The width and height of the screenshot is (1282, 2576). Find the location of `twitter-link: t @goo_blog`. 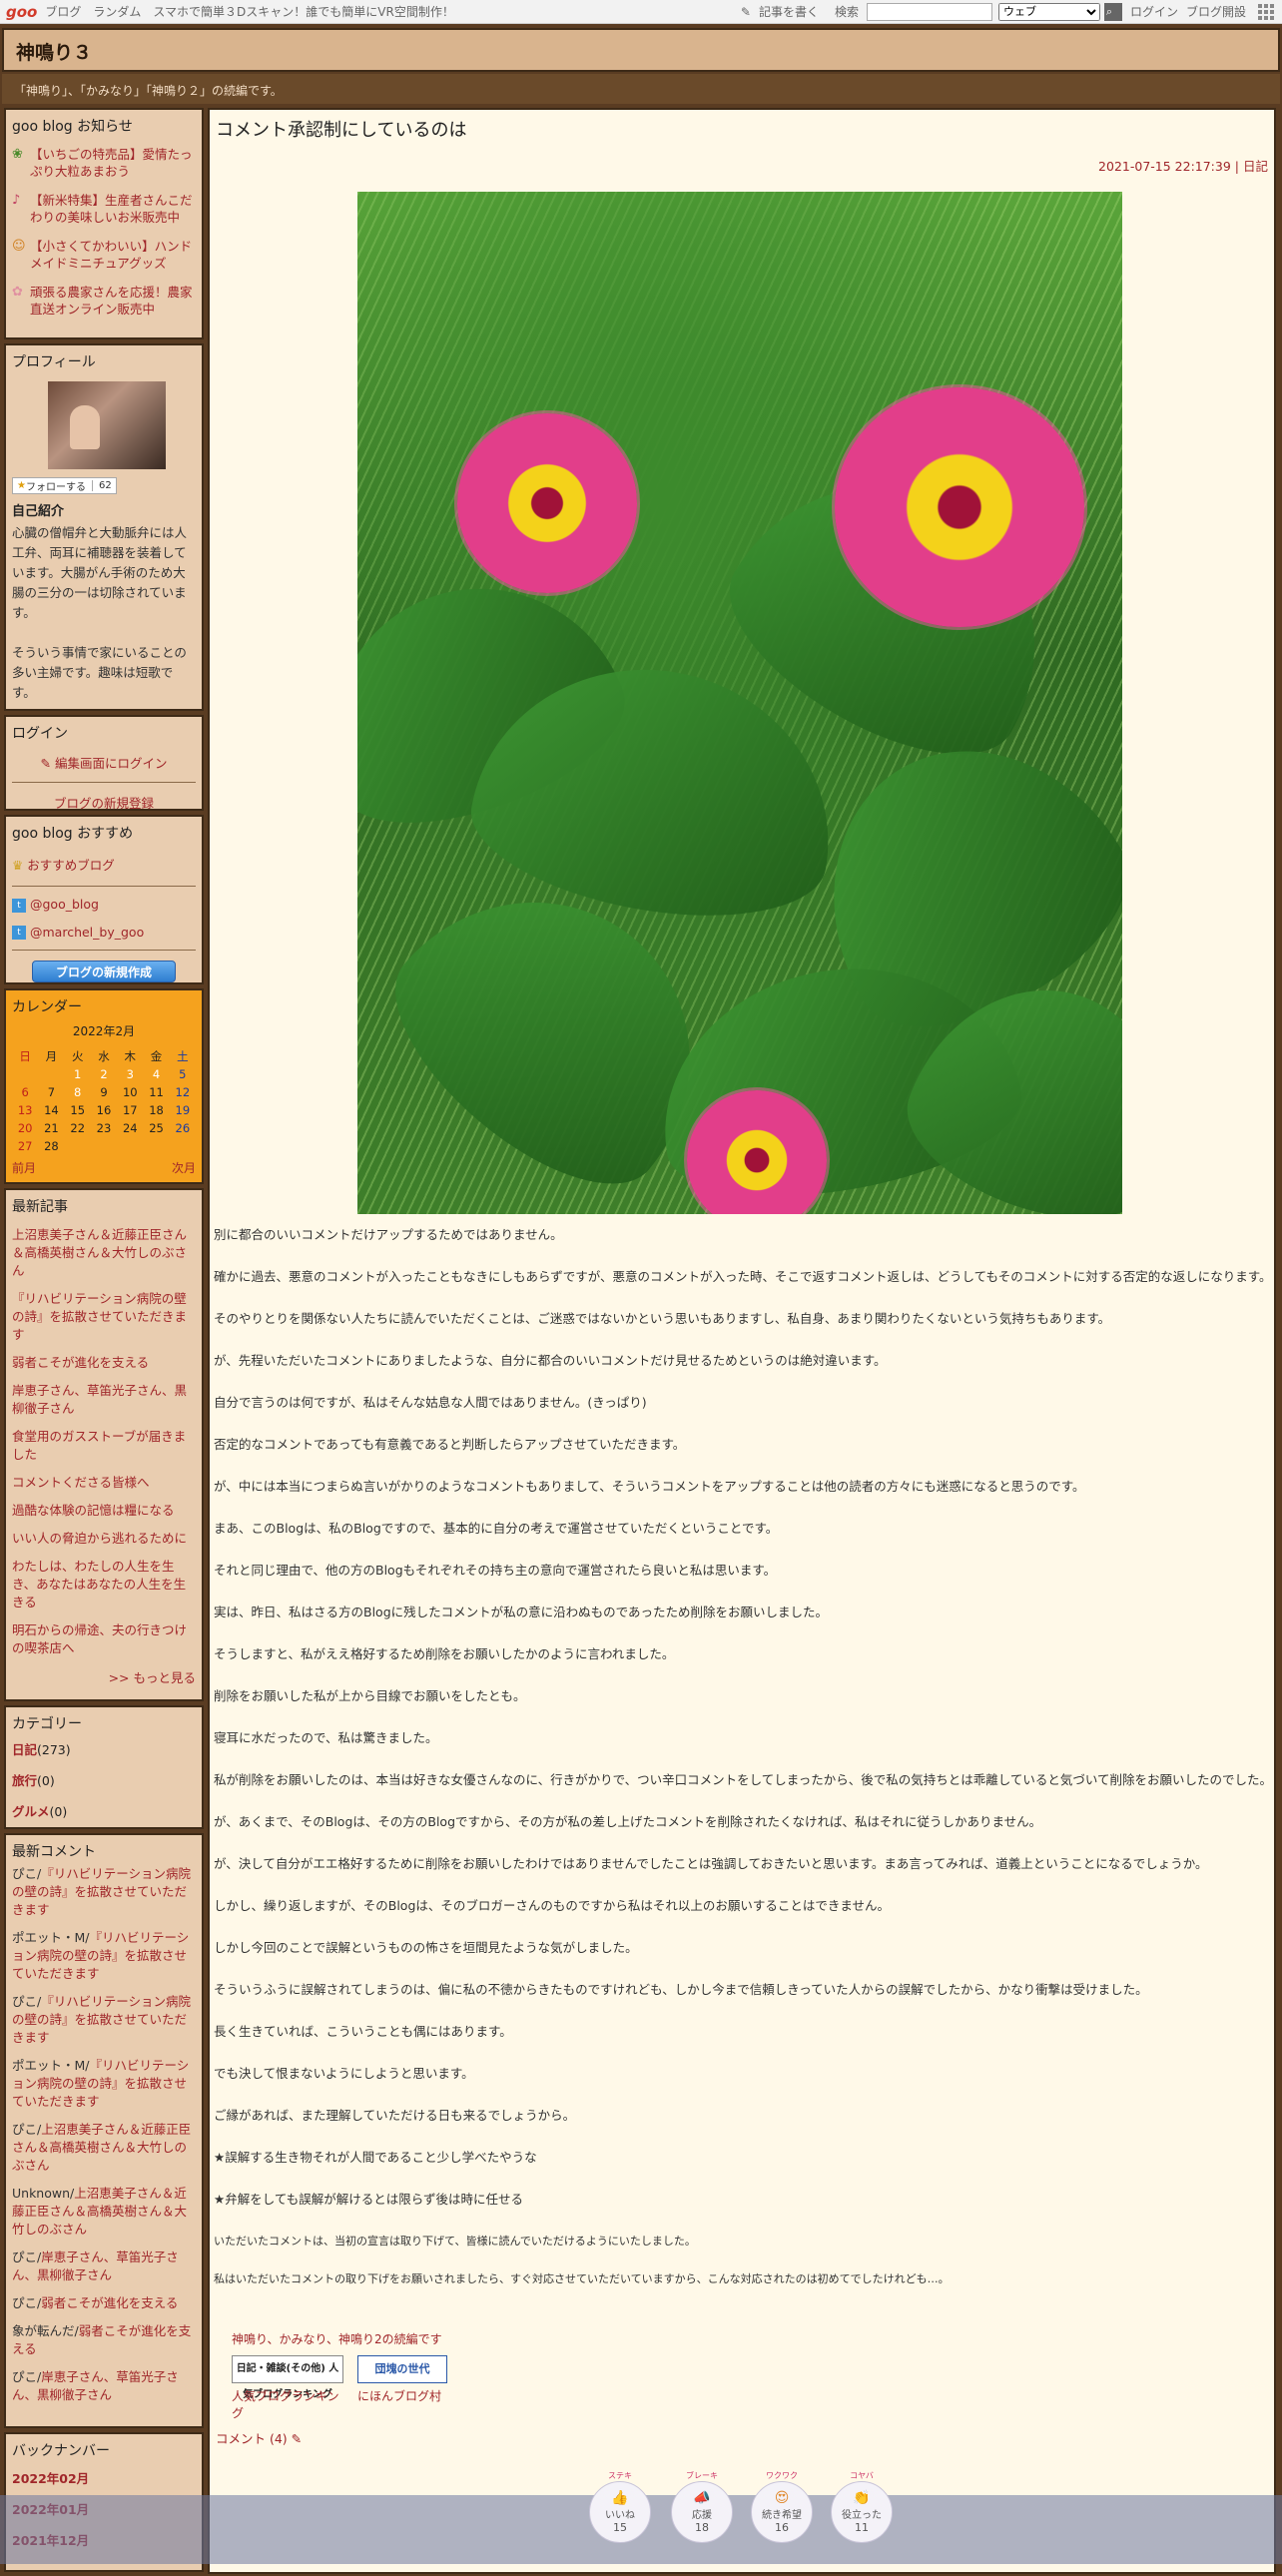

twitter-link: t @goo_blog is located at coordinates (104, 905).